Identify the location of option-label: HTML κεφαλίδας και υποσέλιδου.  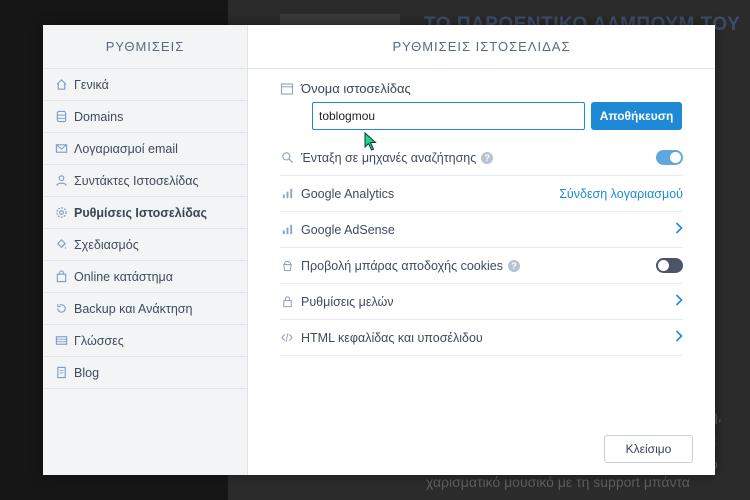
(392, 337).